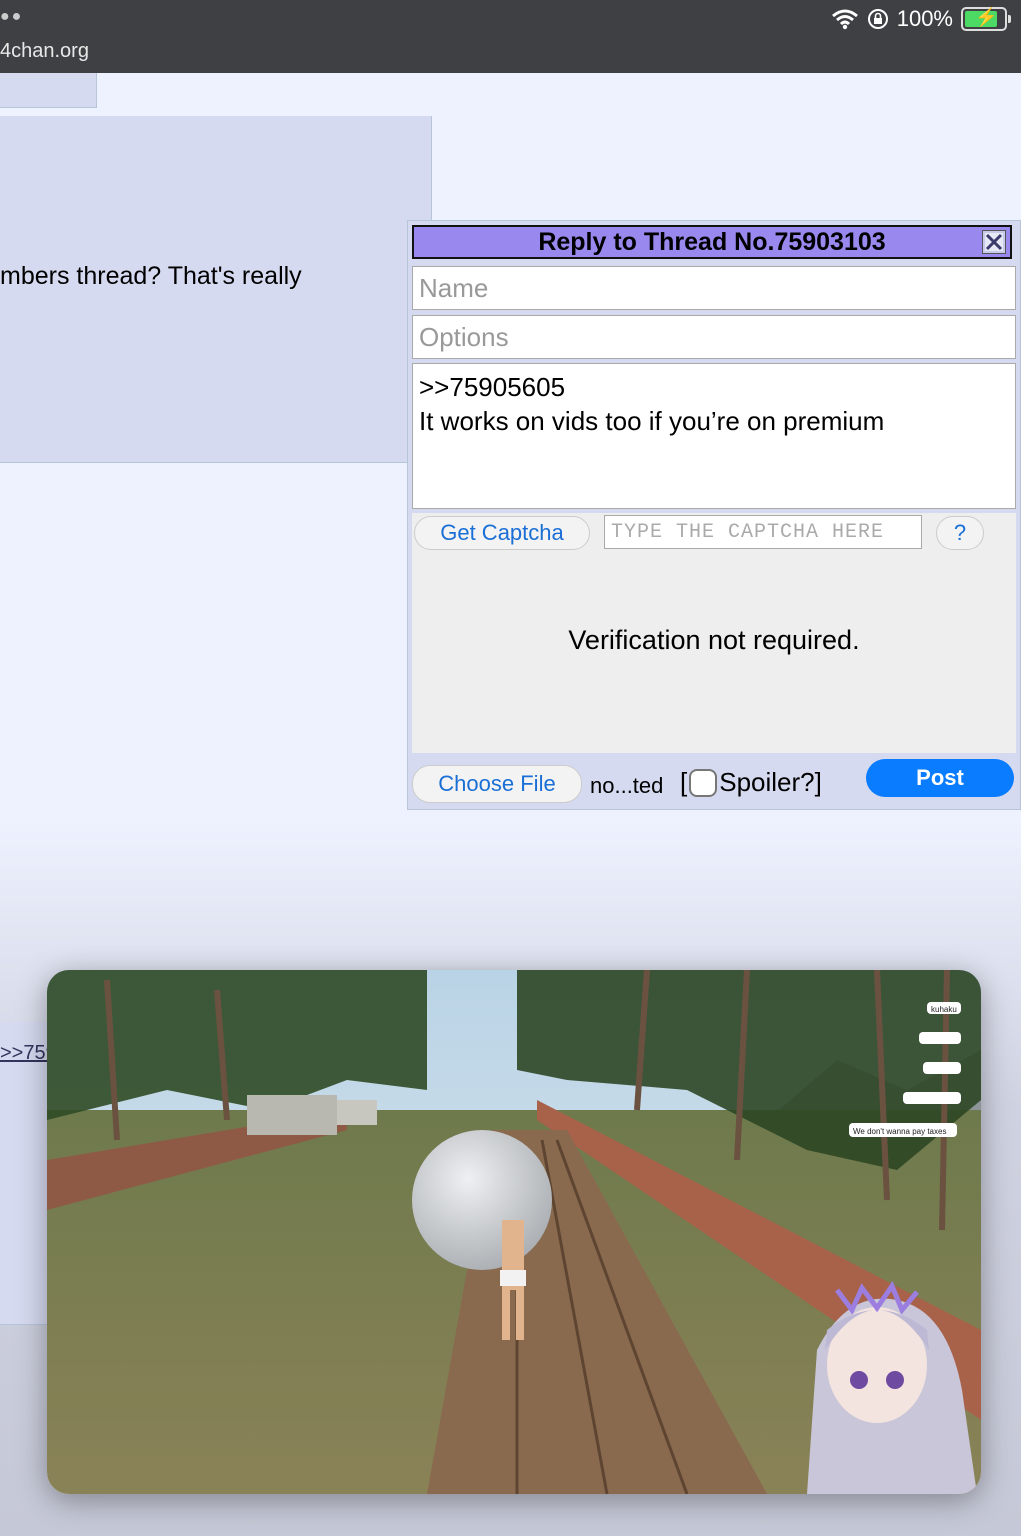  I want to click on verification-message: Verification not required., so click(714, 640).